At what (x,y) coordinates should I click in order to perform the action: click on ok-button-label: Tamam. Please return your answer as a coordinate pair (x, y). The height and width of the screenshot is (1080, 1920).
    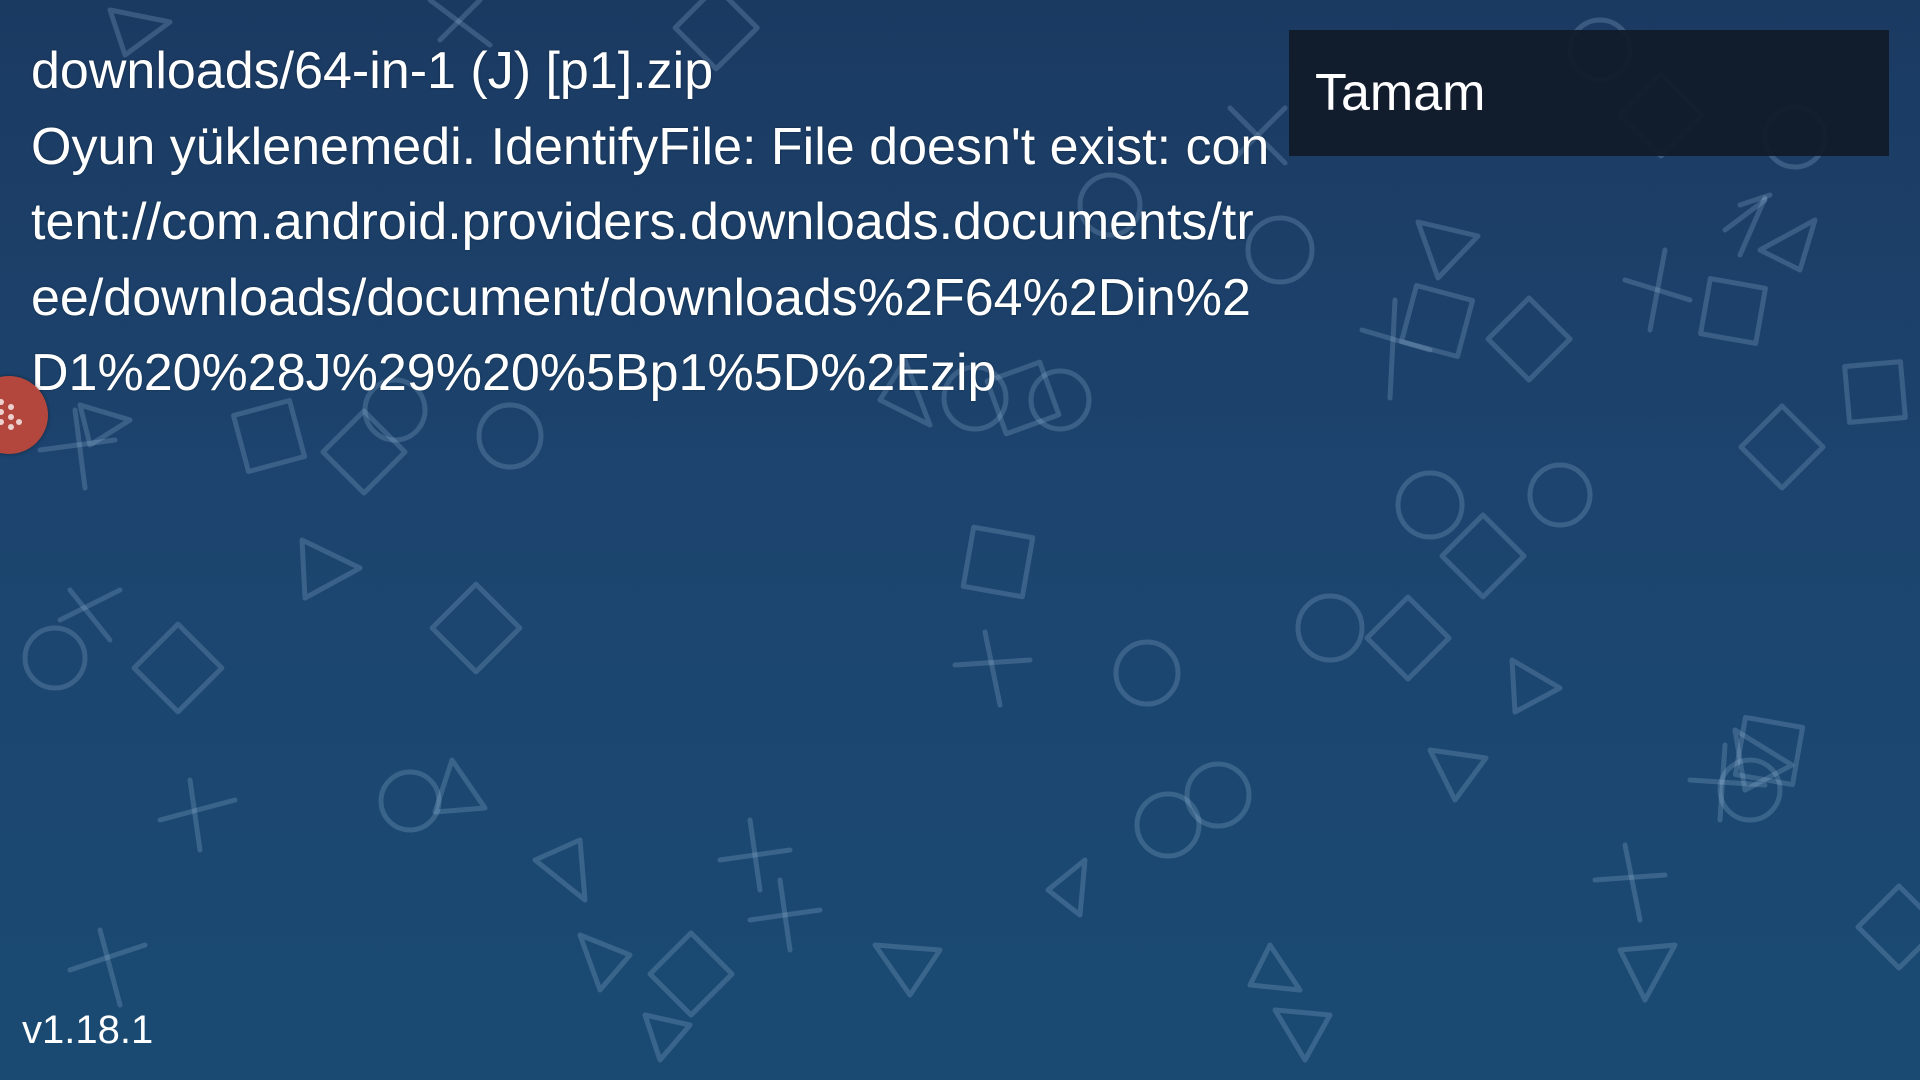
    Looking at the image, I should click on (1400, 93).